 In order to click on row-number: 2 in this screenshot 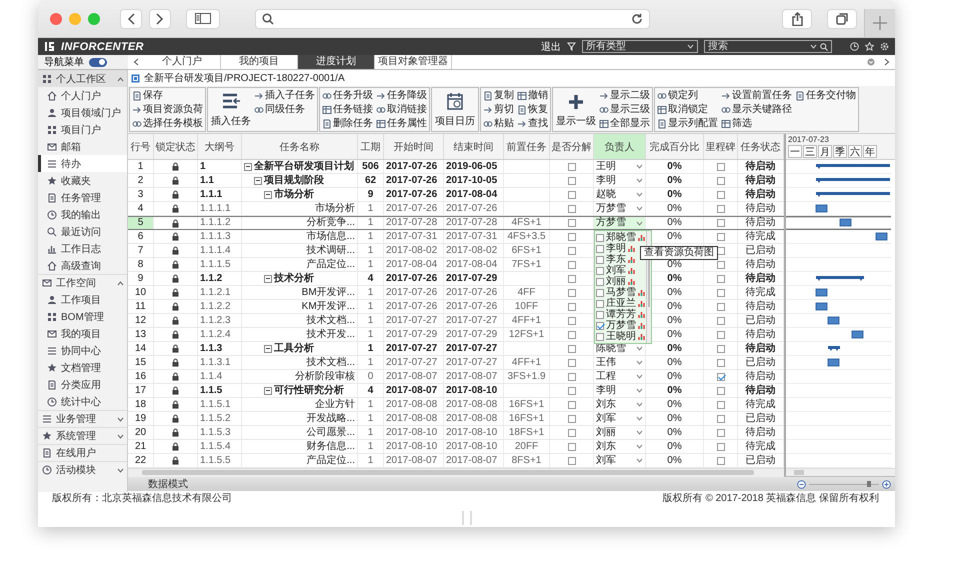, I will do `click(141, 180)`.